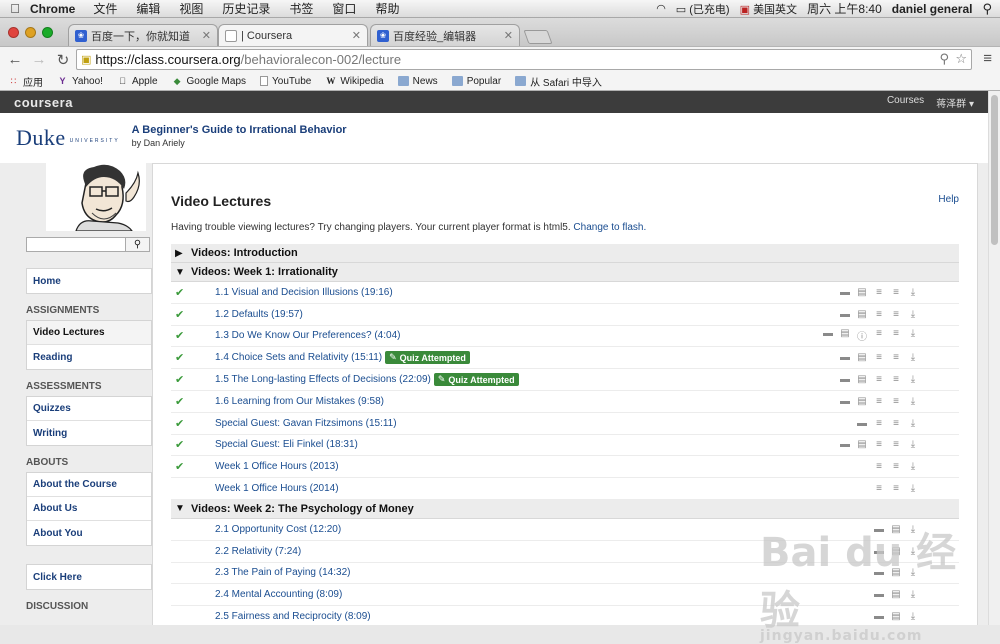 This screenshot has height=644, width=1000. What do you see at coordinates (944, 59) in the screenshot?
I see `search-icon: ⚲` at bounding box center [944, 59].